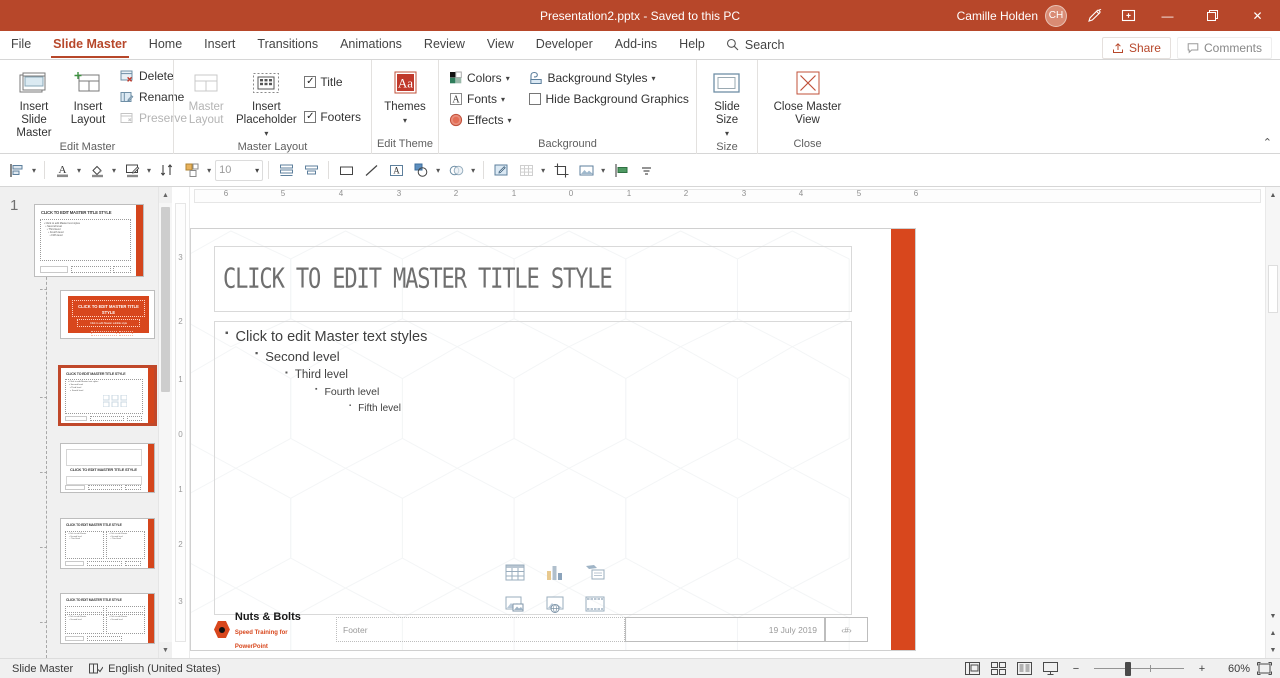 This screenshot has height=678, width=1280. Describe the element at coordinates (972, 669) in the screenshot. I see `normal-view-button` at that location.